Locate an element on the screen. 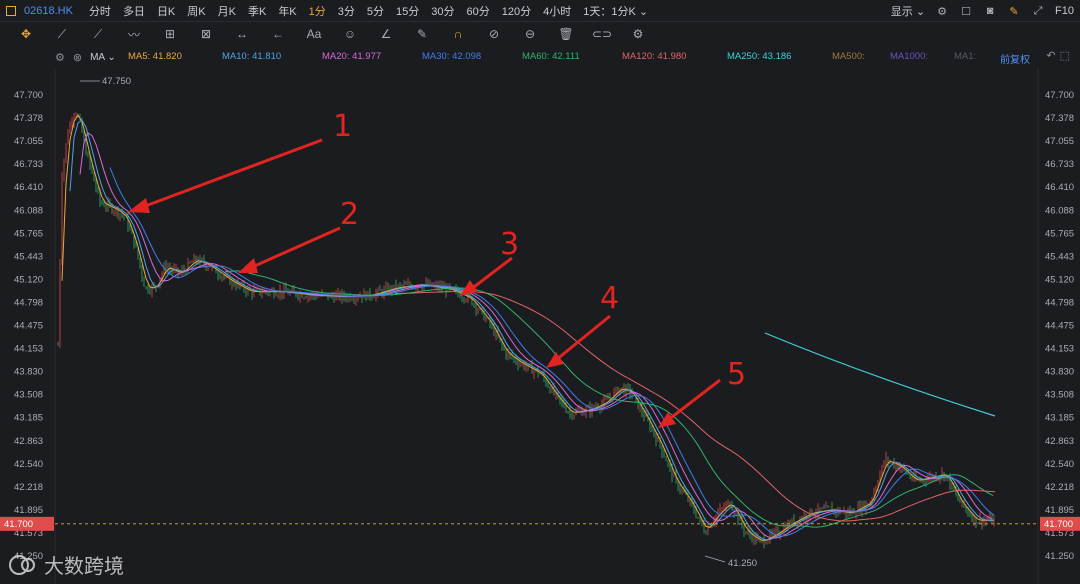 The height and width of the screenshot is (584, 1080). y-tick-label: 44.798 is located at coordinates (28, 302).